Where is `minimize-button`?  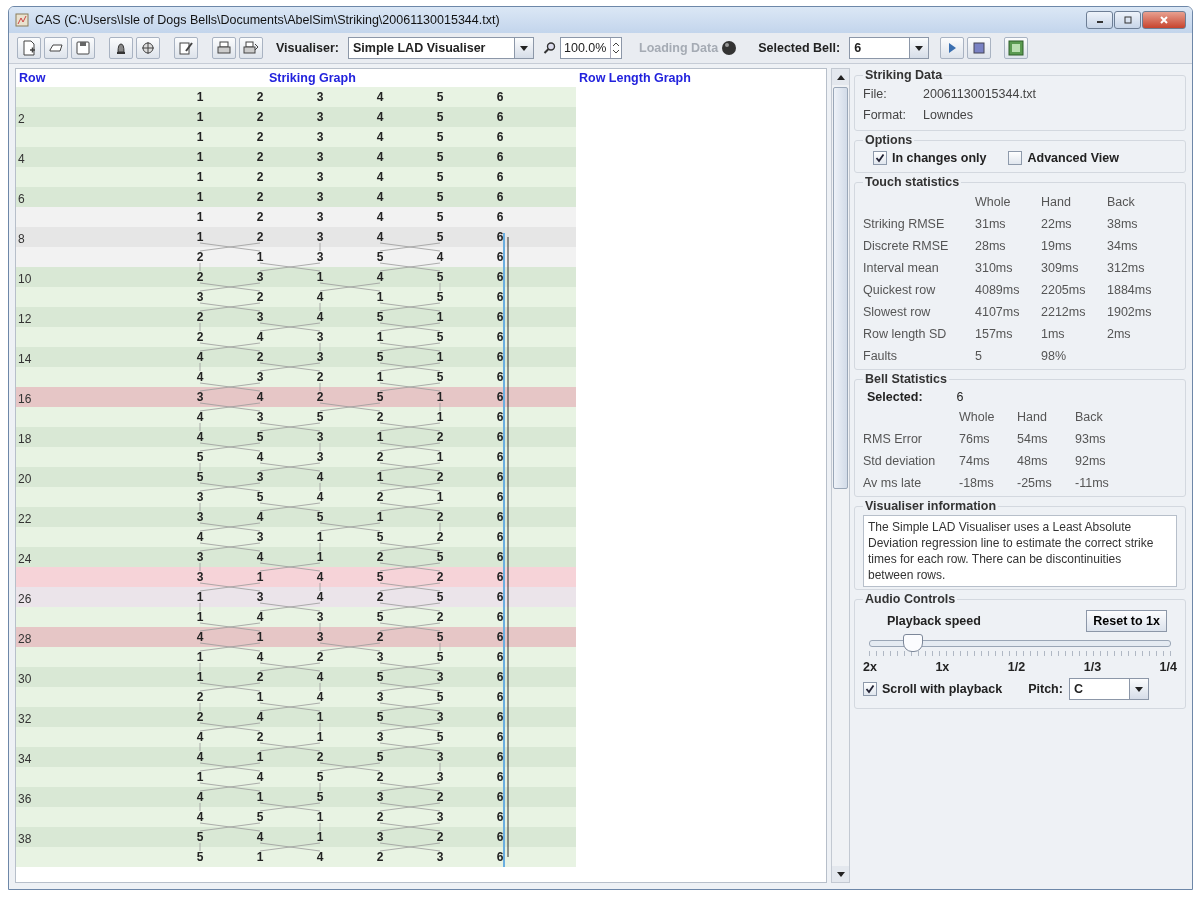 minimize-button is located at coordinates (1099, 20).